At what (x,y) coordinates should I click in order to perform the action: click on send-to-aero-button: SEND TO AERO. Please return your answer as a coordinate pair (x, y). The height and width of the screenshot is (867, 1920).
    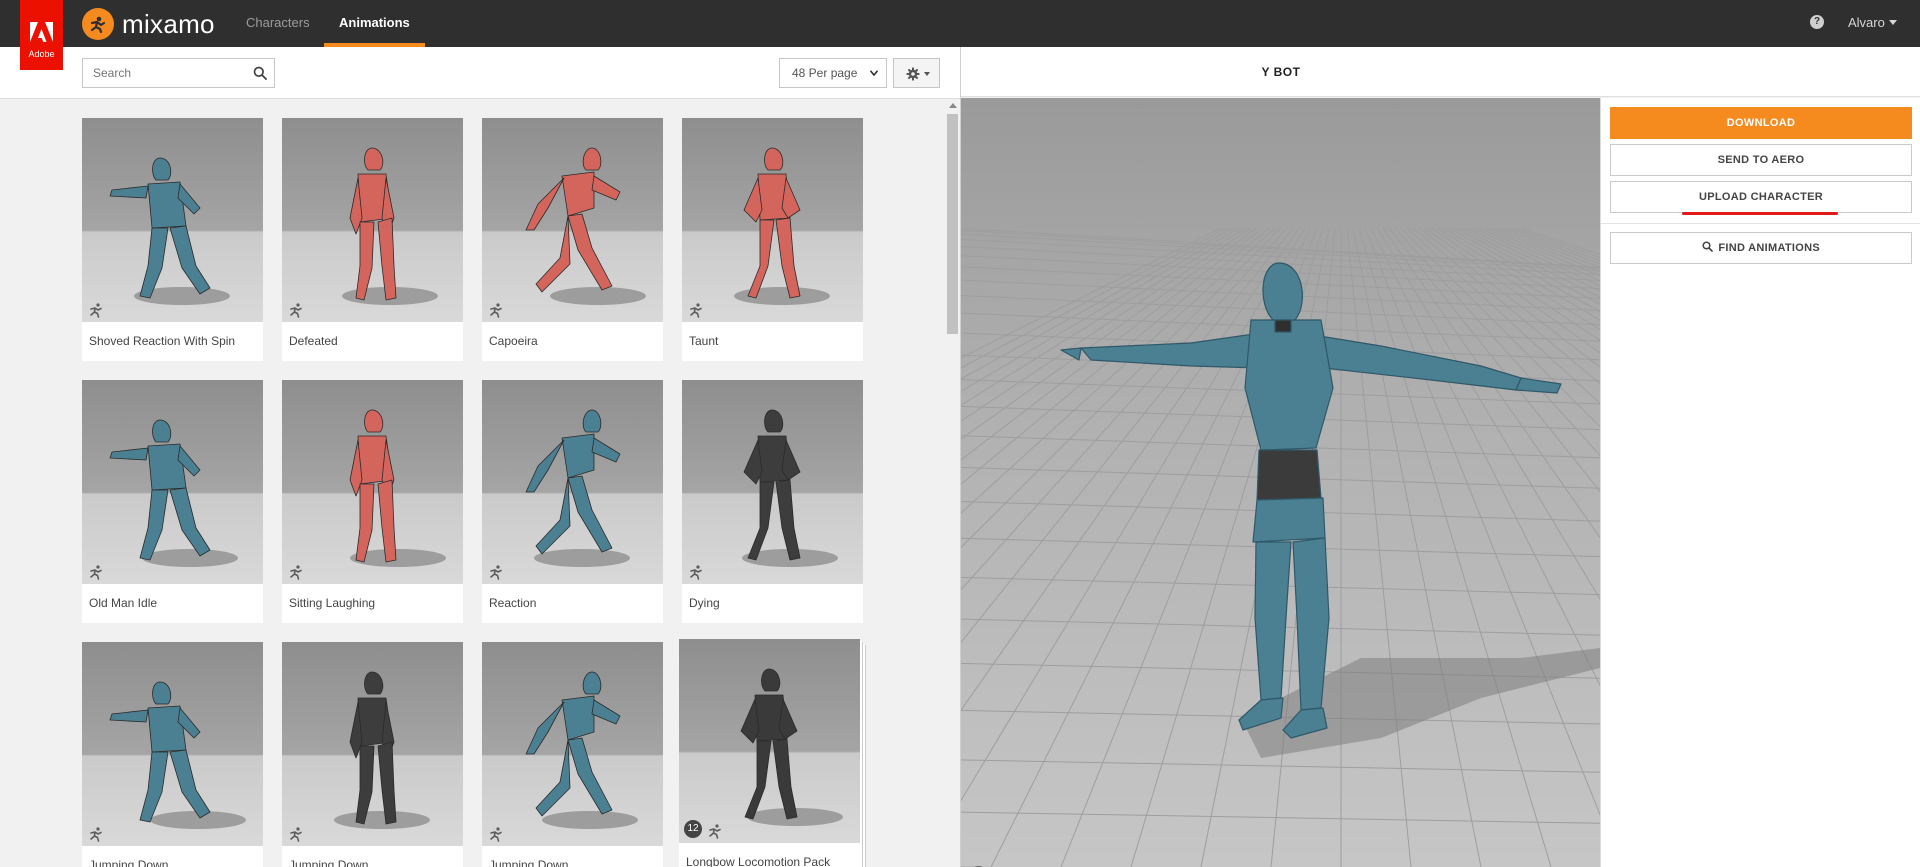
    Looking at the image, I should click on (1761, 160).